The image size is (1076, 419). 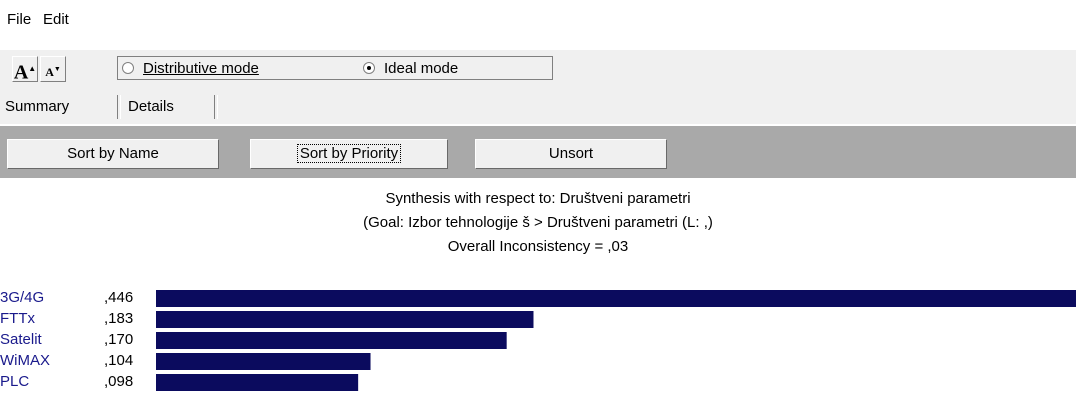 What do you see at coordinates (257, 382) in the screenshot?
I see `bar-plc` at bounding box center [257, 382].